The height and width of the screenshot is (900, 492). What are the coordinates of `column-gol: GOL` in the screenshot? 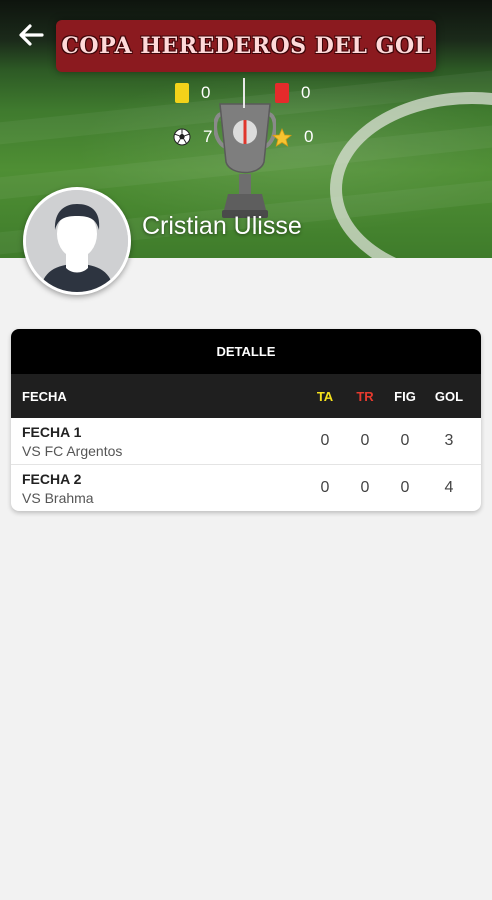 It's located at (449, 396).